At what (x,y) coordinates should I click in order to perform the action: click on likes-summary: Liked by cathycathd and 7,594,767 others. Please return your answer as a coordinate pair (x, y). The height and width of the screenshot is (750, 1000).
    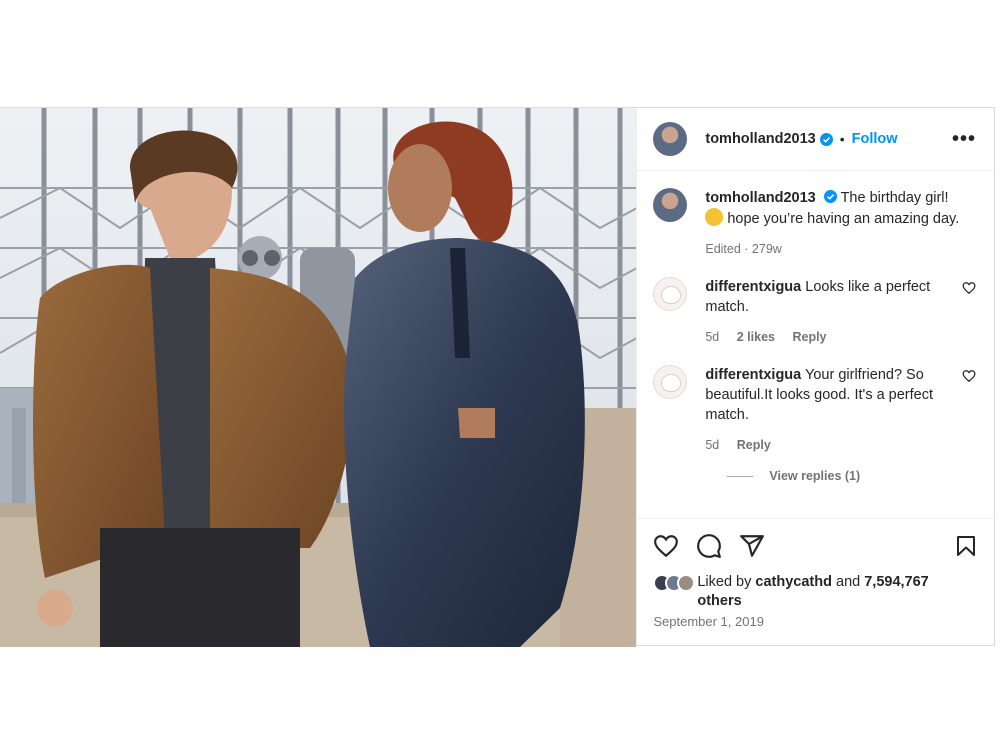
    Looking at the image, I should click on (815, 592).